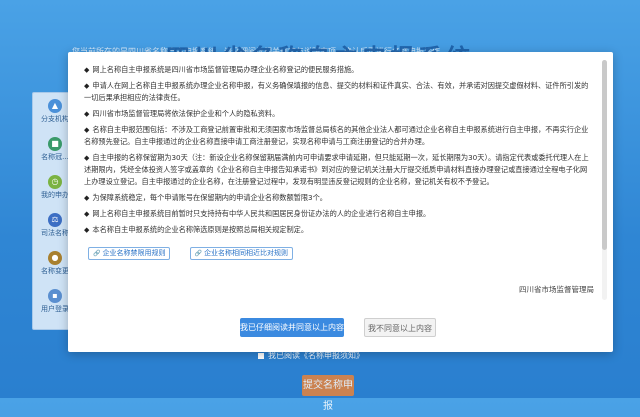 The width and height of the screenshot is (640, 417). I want to click on notice-paragraph: ◆ 本名称自主申报系统的企业名称筛选原则是按照总局相关规定制定。, so click(196, 229).